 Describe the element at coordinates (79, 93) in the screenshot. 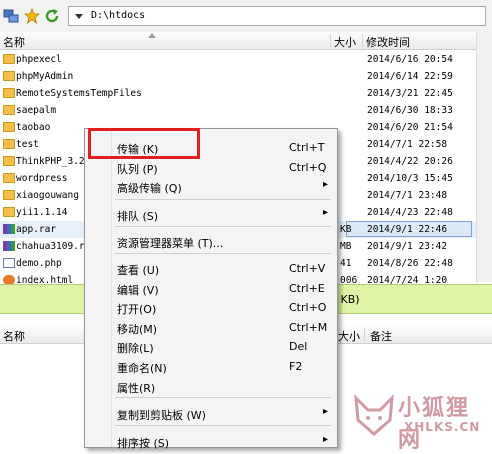

I see `file-name: RemoteSystemsTempFiles` at that location.